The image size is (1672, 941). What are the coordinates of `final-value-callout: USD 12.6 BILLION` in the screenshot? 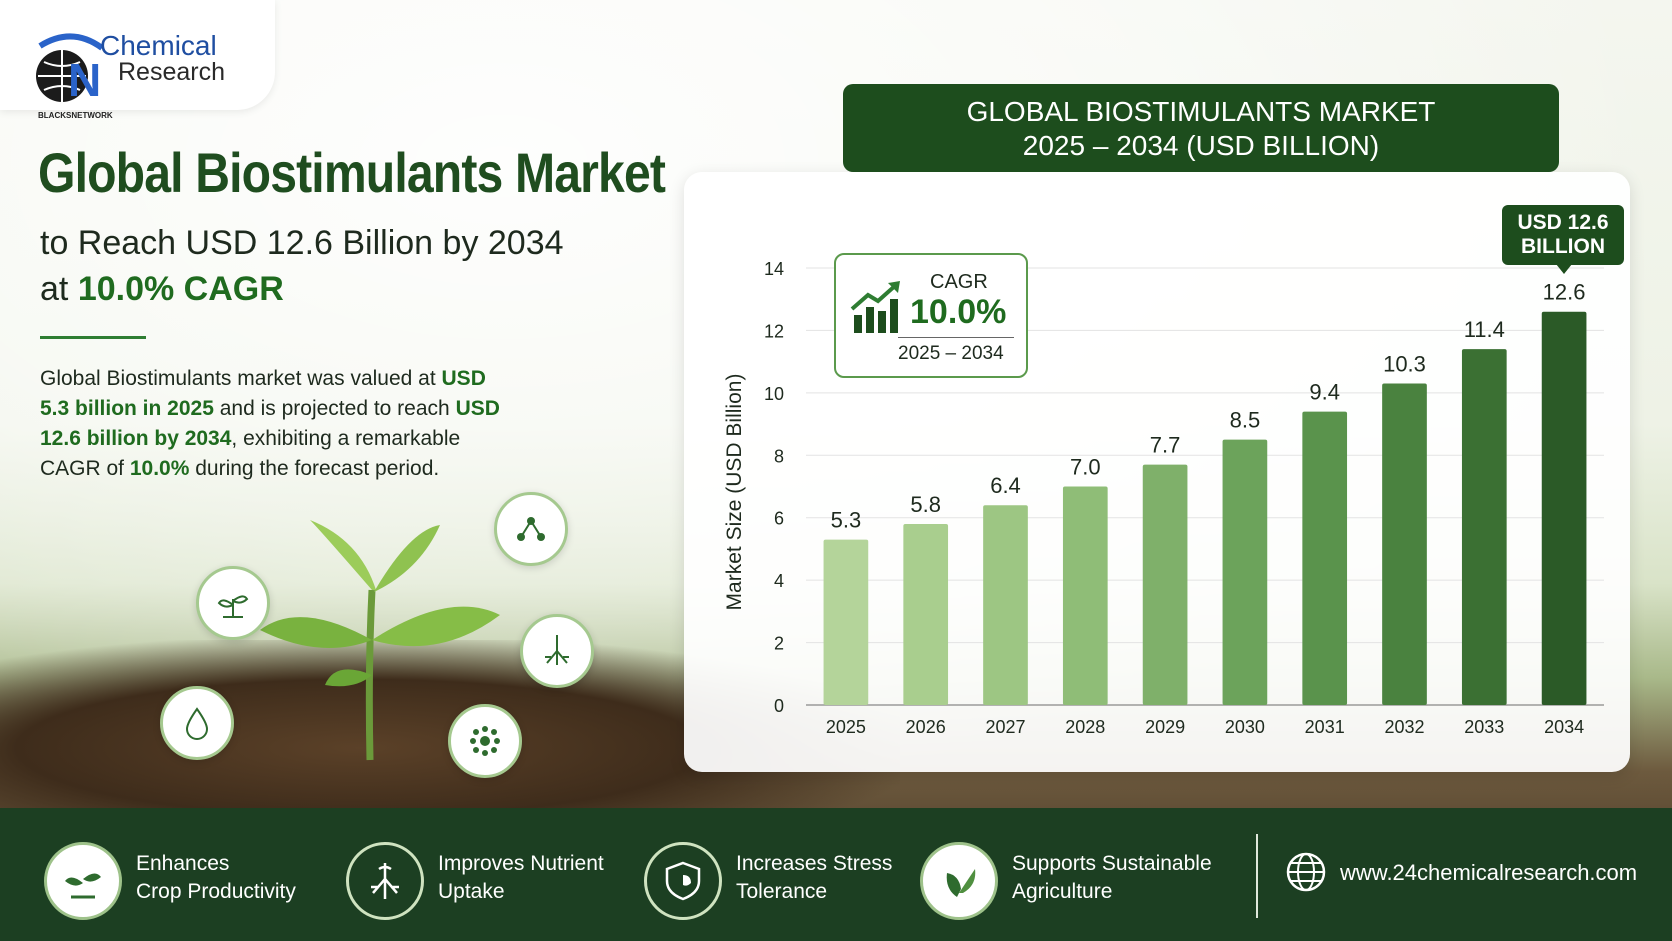 It's located at (1563, 235).